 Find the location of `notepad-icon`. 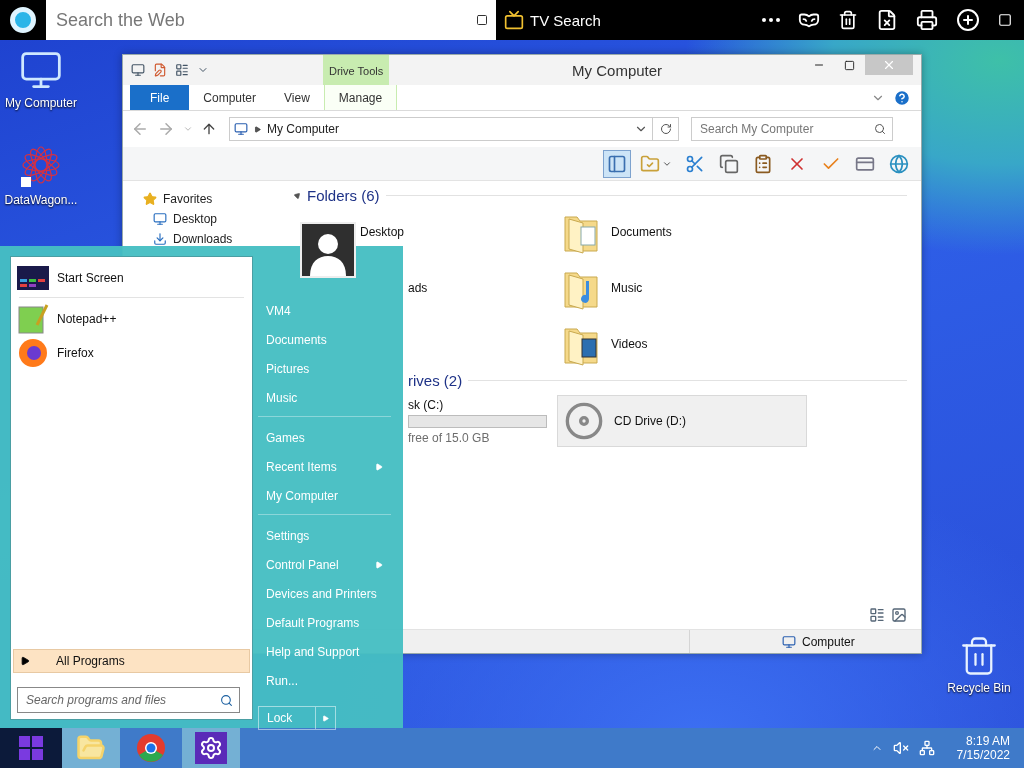

notepad-icon is located at coordinates (33, 319).